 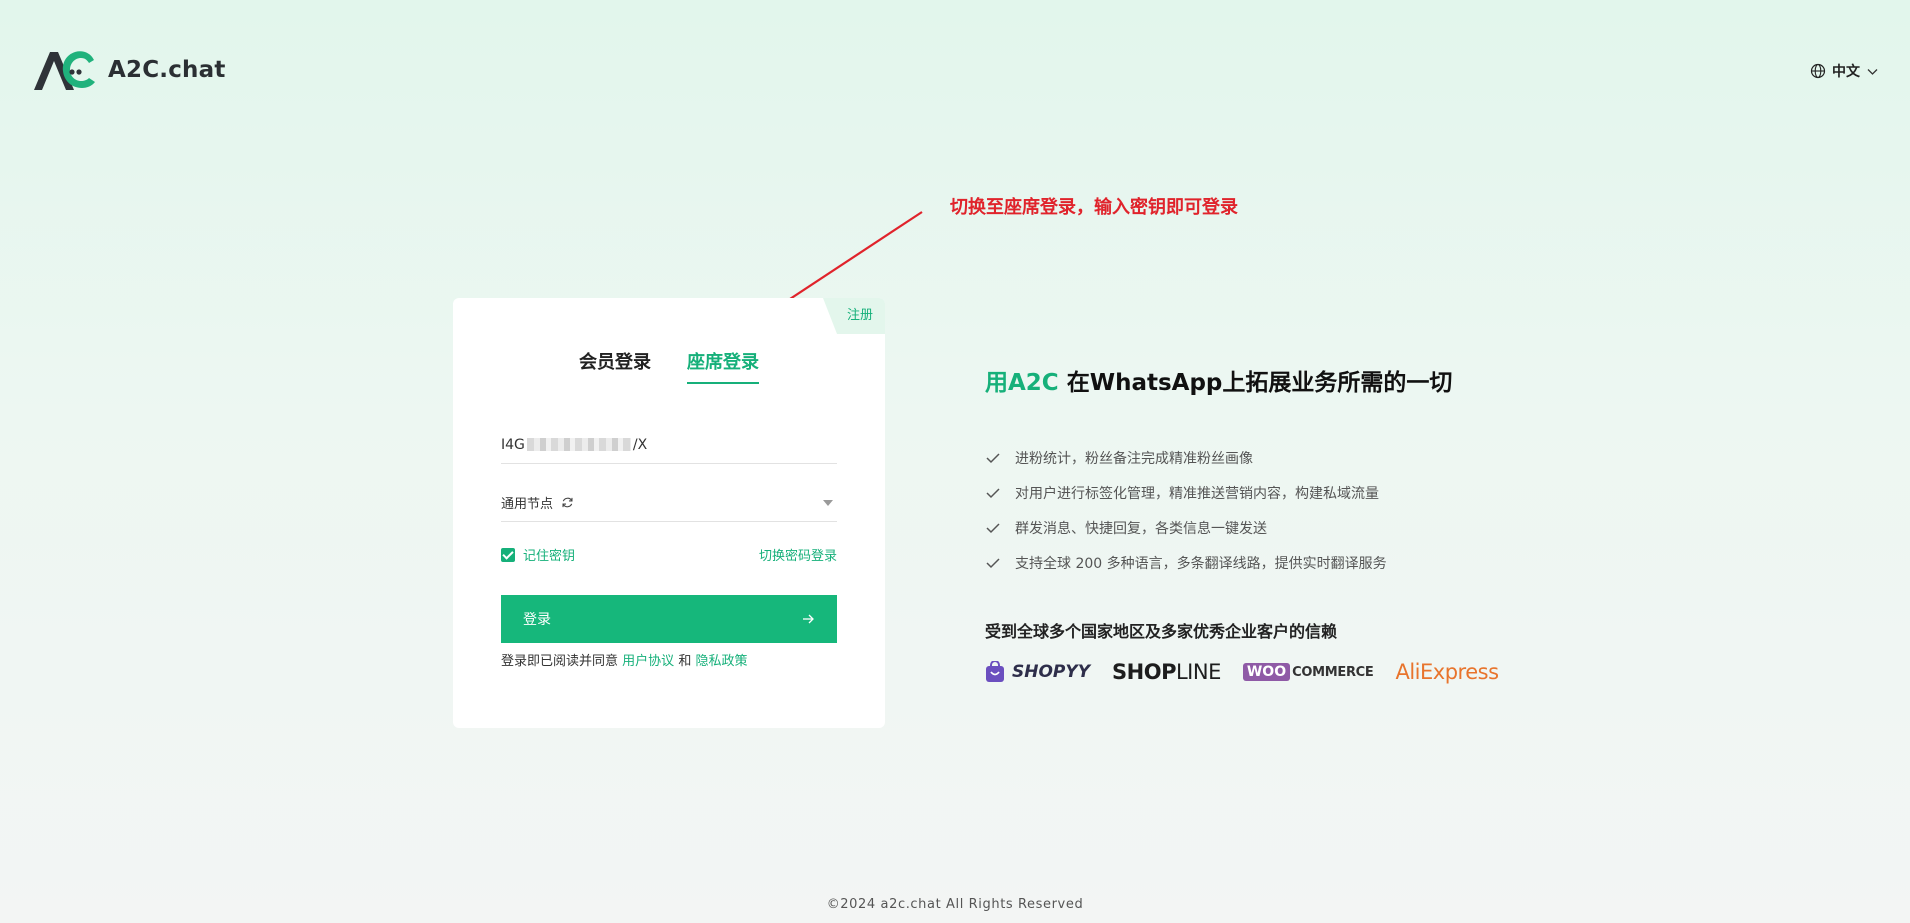 I want to click on secret-key-input: I4G /X, so click(x=669, y=445).